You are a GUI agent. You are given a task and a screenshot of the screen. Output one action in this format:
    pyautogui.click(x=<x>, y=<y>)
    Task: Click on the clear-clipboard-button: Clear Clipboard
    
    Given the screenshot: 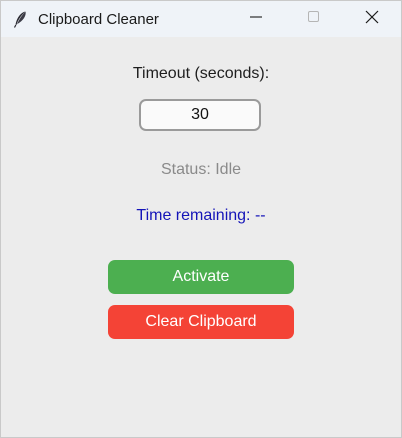 What is the action you would take?
    pyautogui.click(x=201, y=322)
    